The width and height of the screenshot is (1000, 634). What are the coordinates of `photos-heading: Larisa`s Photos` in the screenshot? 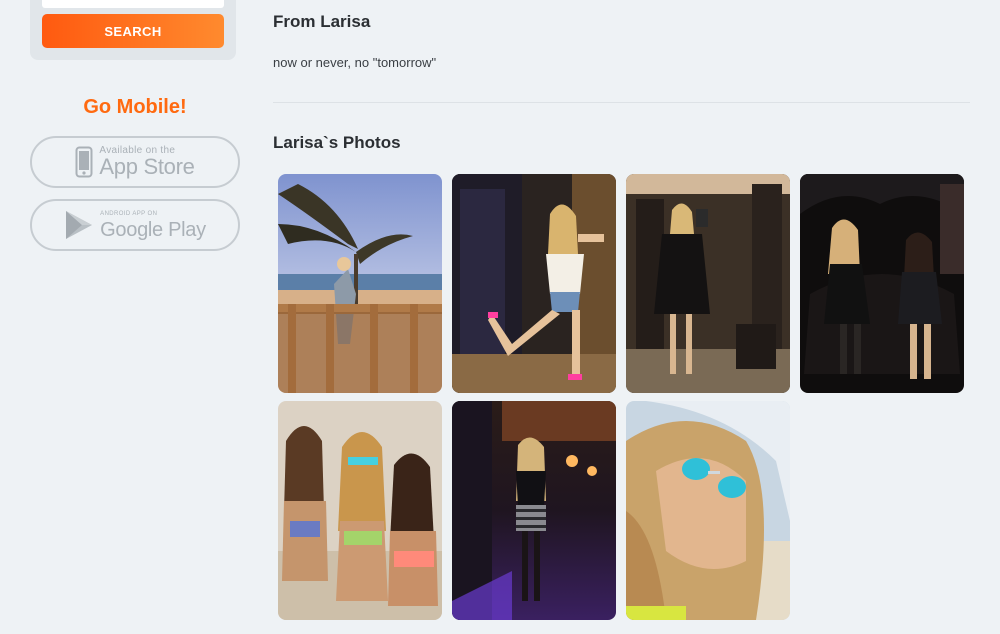 It's located at (337, 142).